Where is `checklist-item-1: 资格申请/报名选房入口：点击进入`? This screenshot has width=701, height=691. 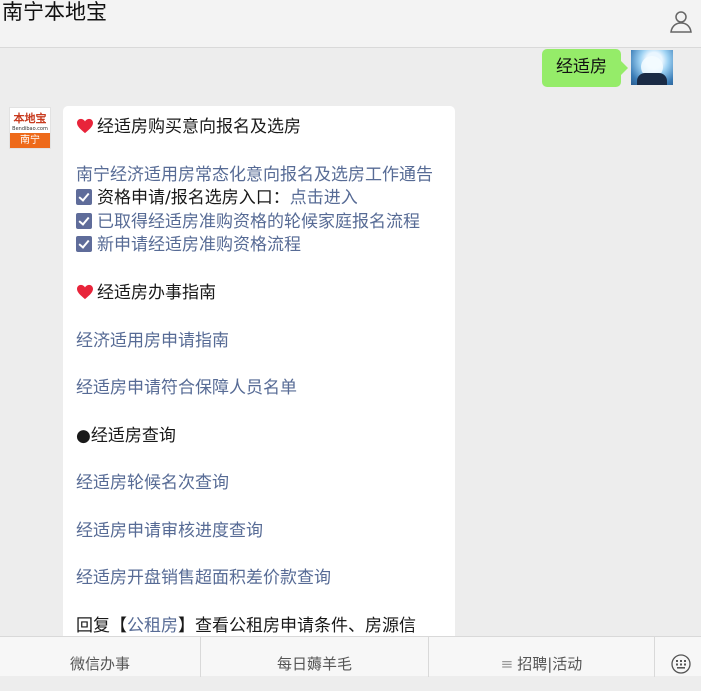
checklist-item-1: 资格申请/报名选房入口：点击进入 is located at coordinates (217, 198).